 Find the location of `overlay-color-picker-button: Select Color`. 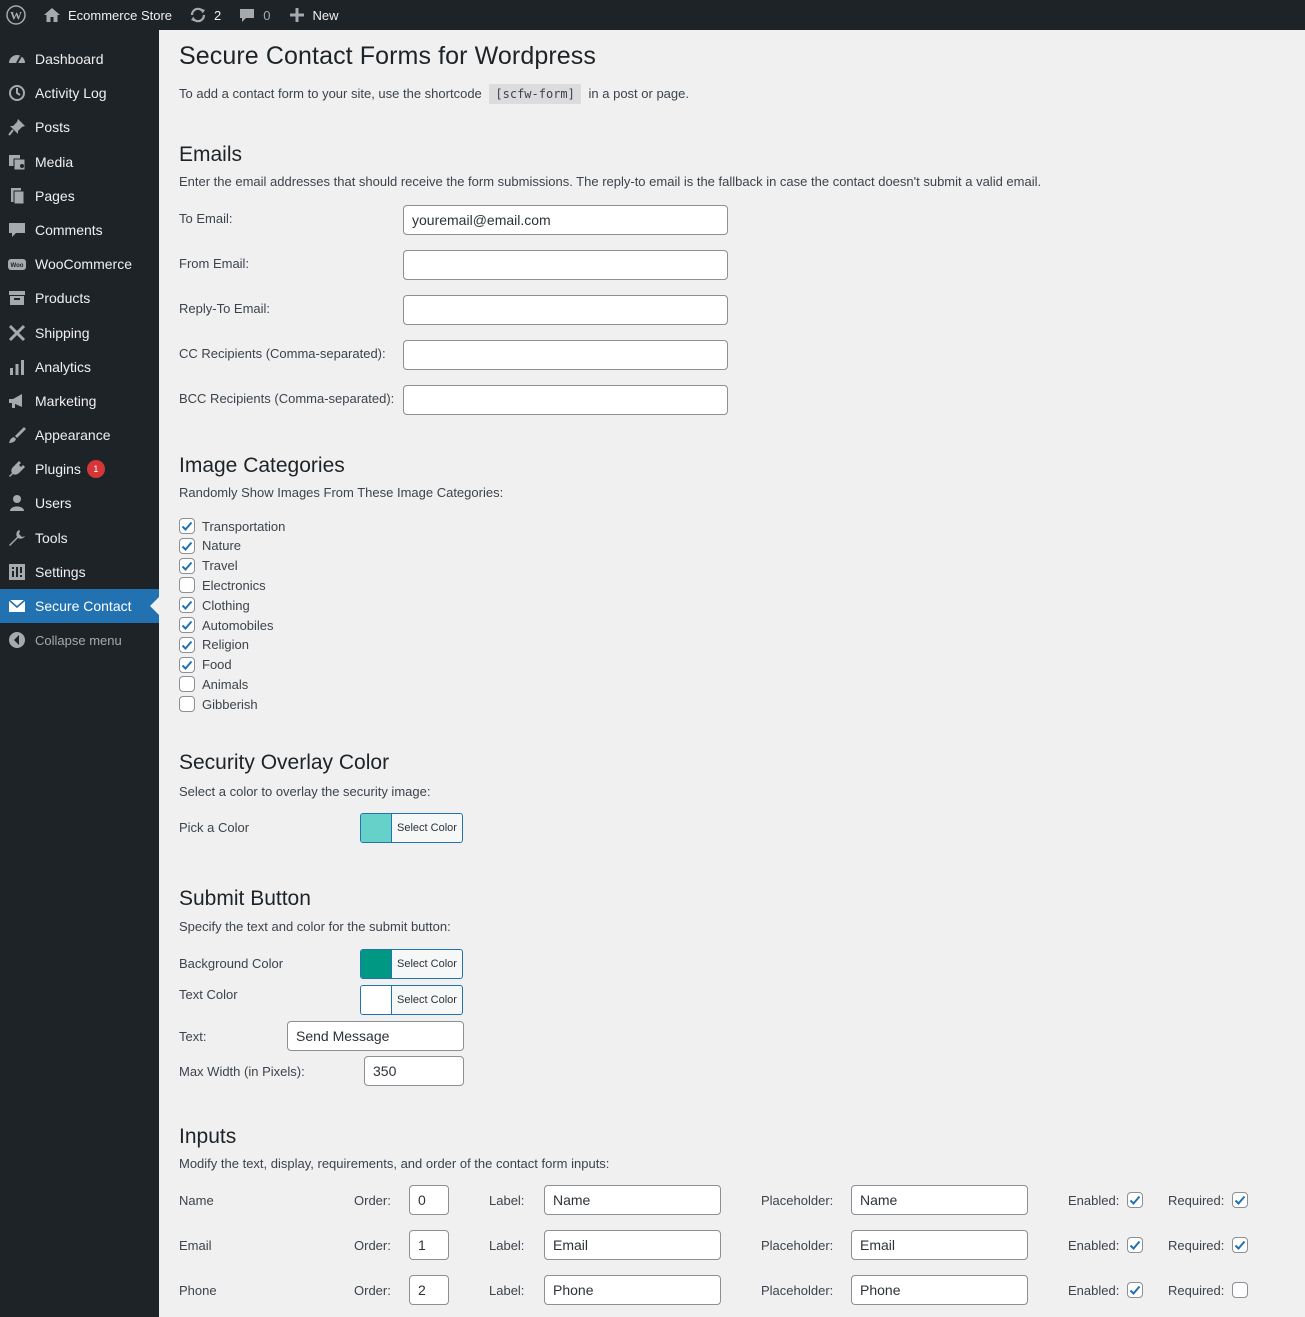

overlay-color-picker-button: Select Color is located at coordinates (411, 828).